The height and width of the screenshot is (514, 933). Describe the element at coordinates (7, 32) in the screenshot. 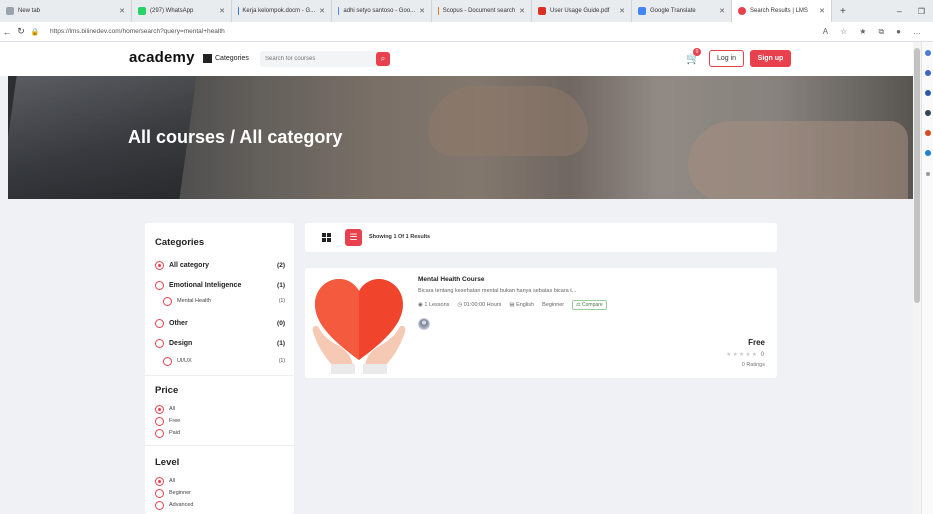

I see `back-icon: ←` at that location.